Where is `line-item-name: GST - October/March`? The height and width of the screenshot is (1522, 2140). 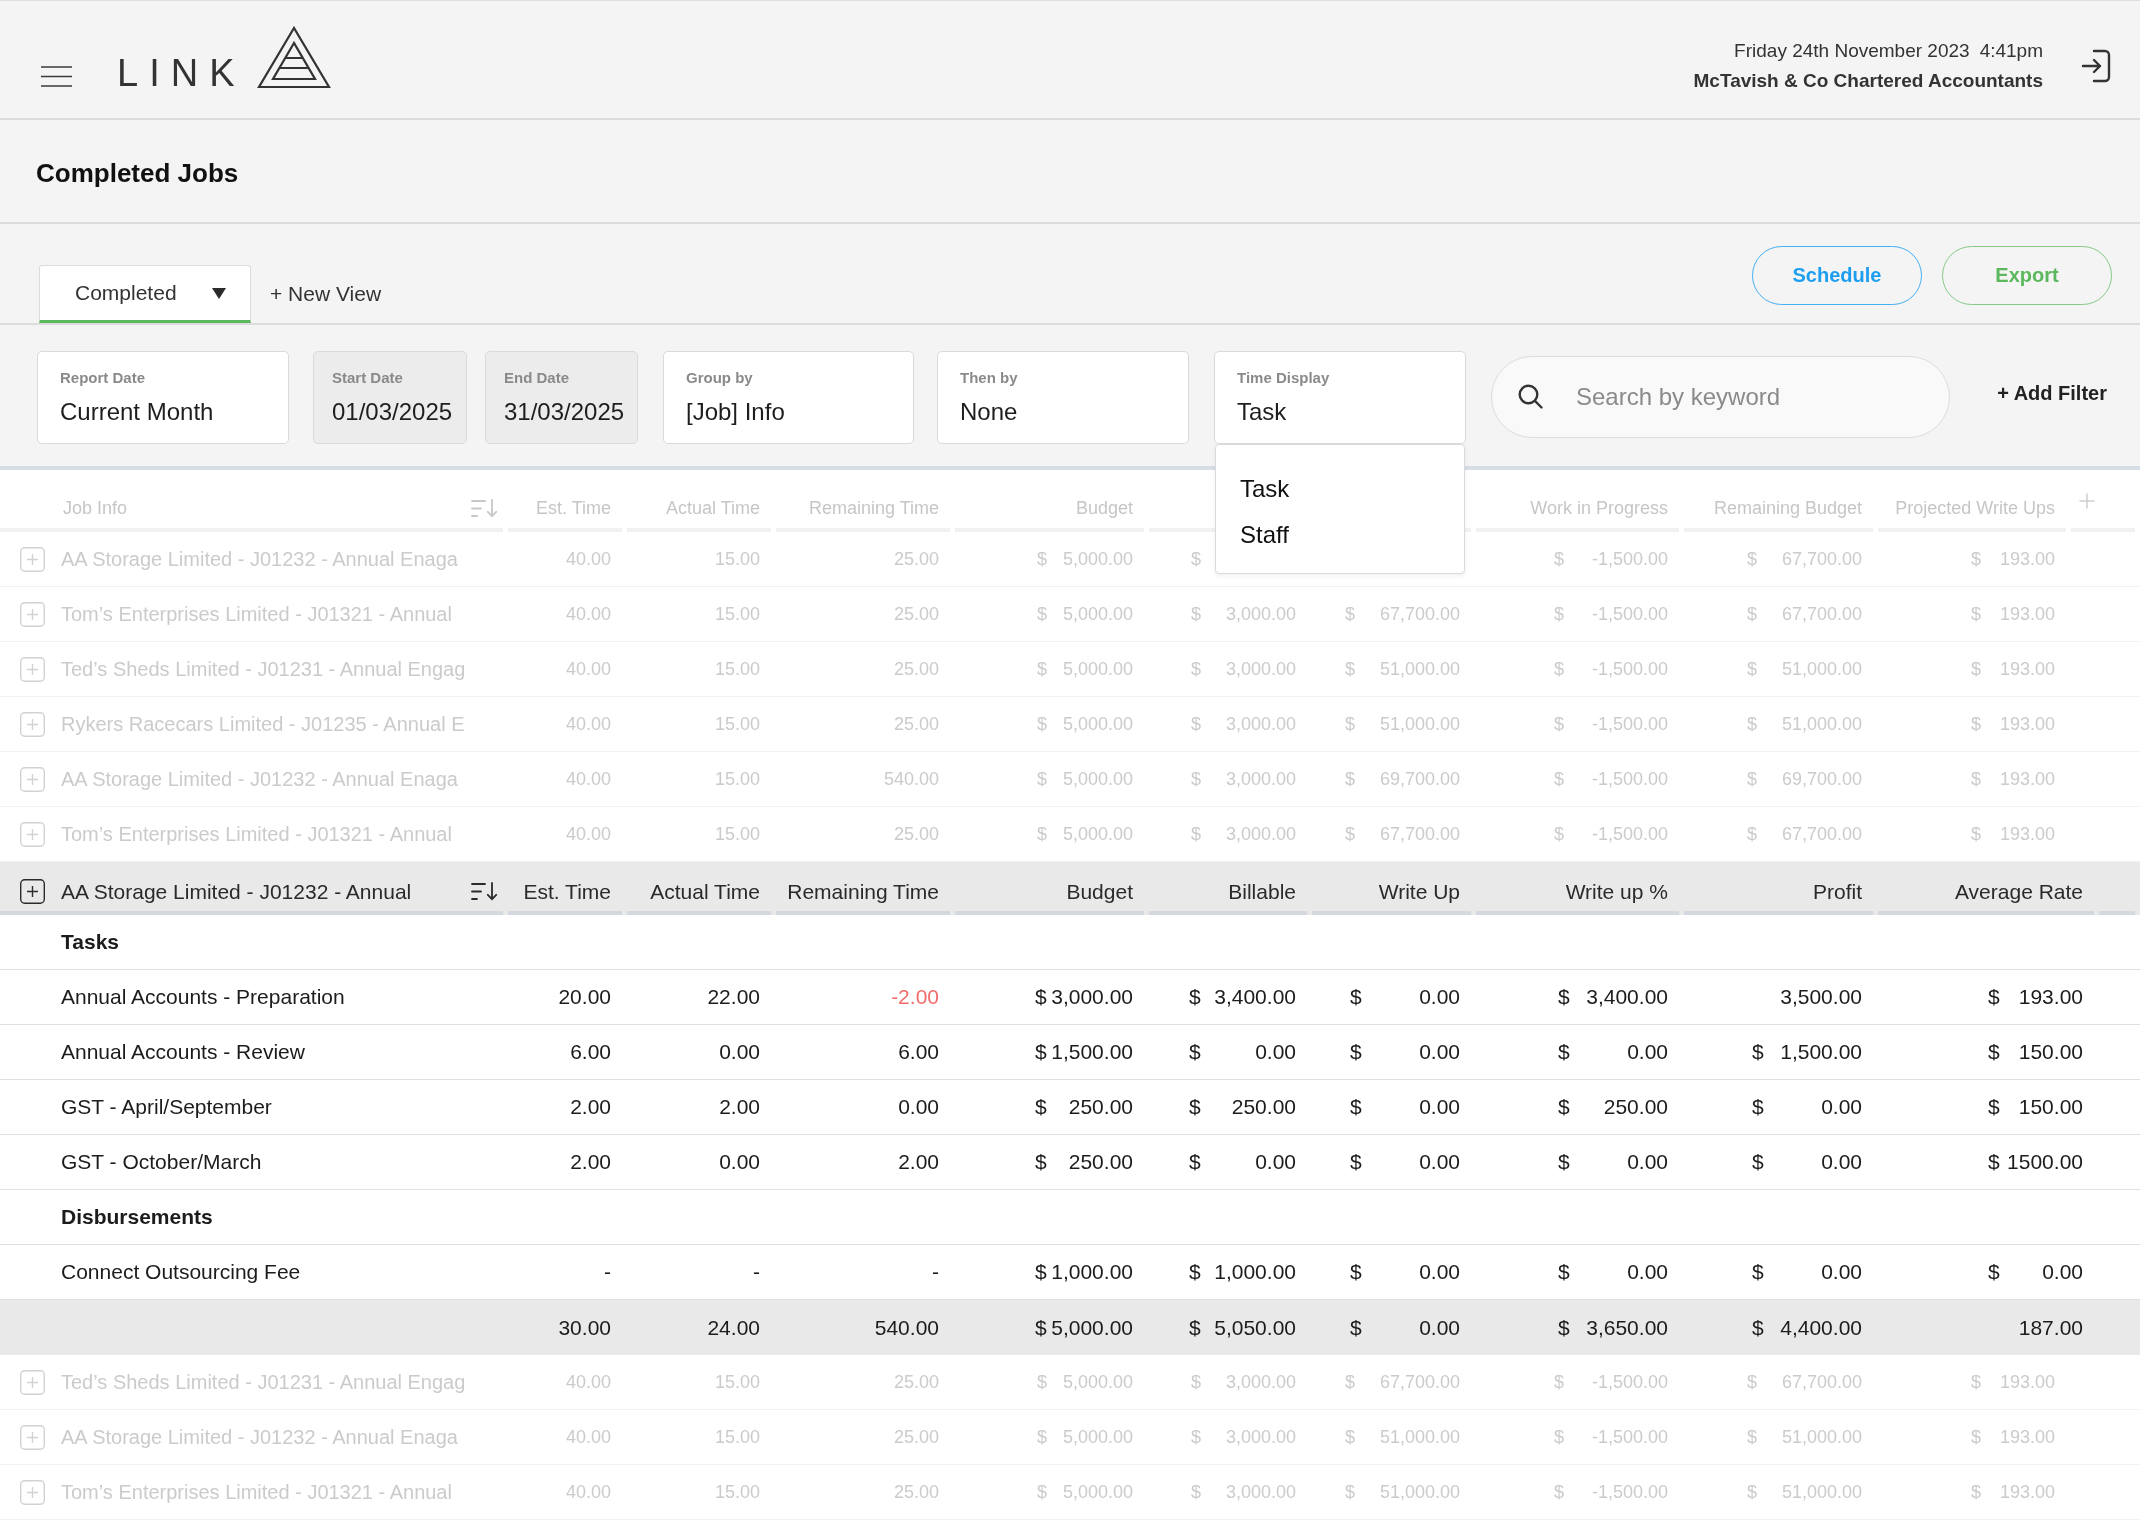
line-item-name: GST - October/March is located at coordinates (161, 1162).